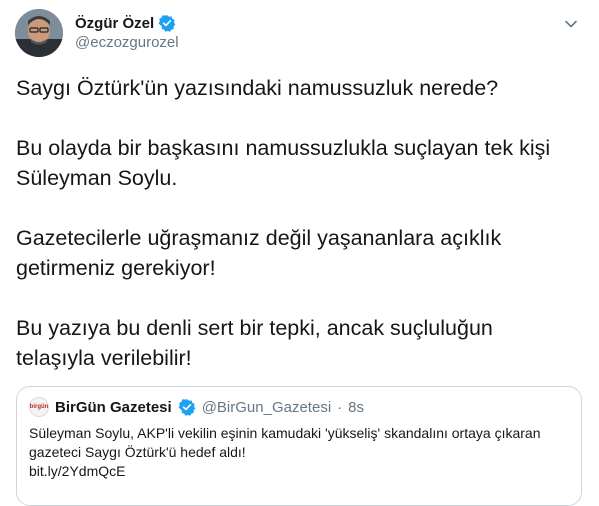 This screenshot has width=599, height=506. I want to click on avatar-photo, so click(39, 33).